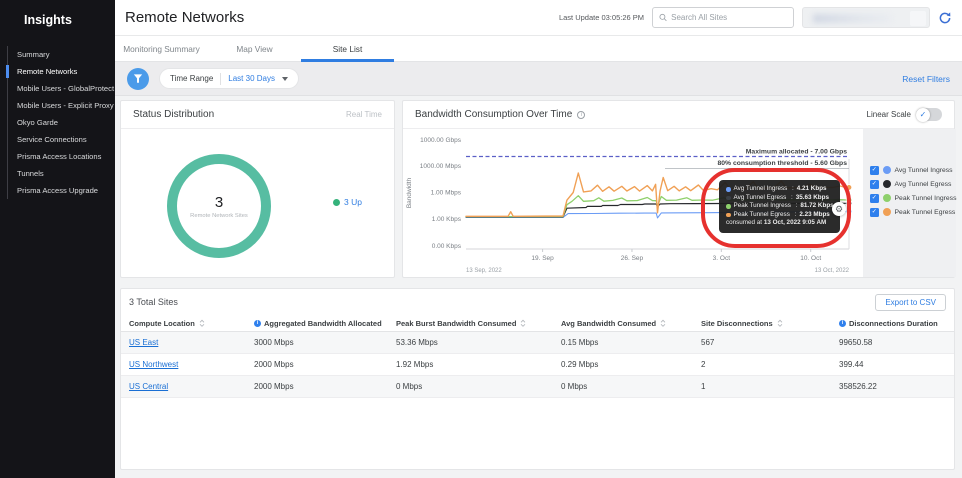 The height and width of the screenshot is (478, 962). Describe the element at coordinates (858, 386) in the screenshot. I see `cell-disconnections-duration: 358526.22` at that location.